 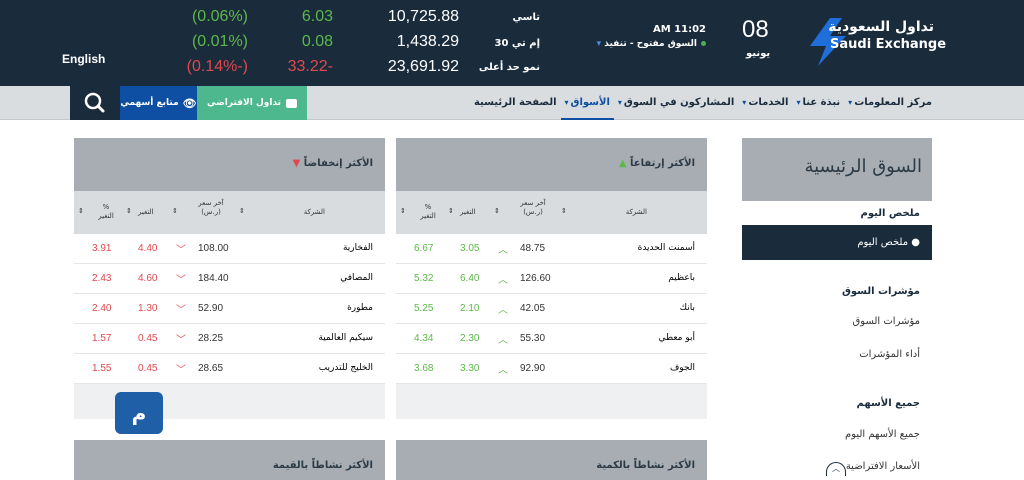 I want to click on watermark-logo: م, so click(x=139, y=413).